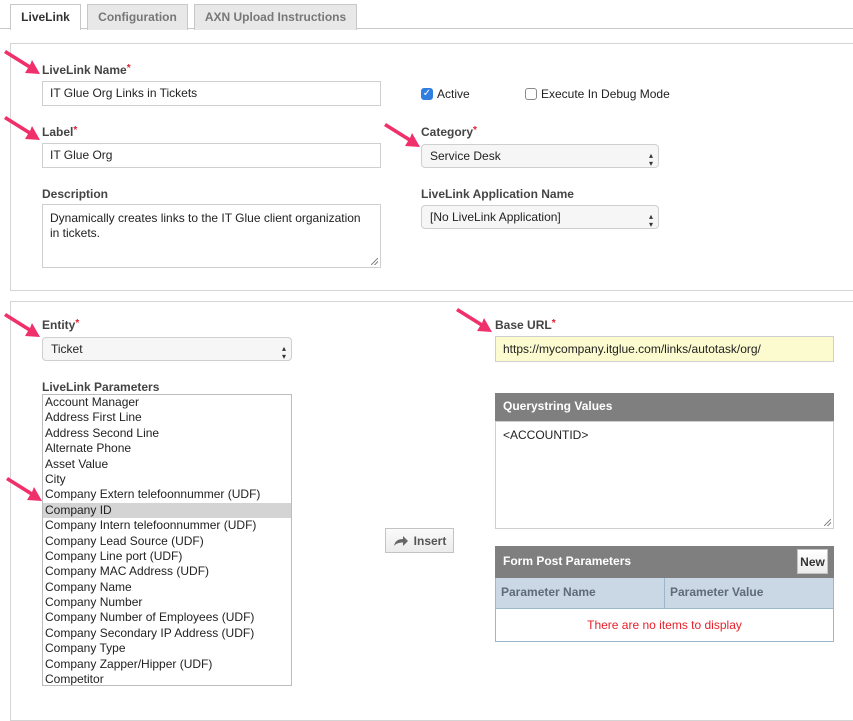 This screenshot has width=853, height=721. What do you see at coordinates (540, 156) in the screenshot?
I see `category-select: Service Desk ▴ ▾` at bounding box center [540, 156].